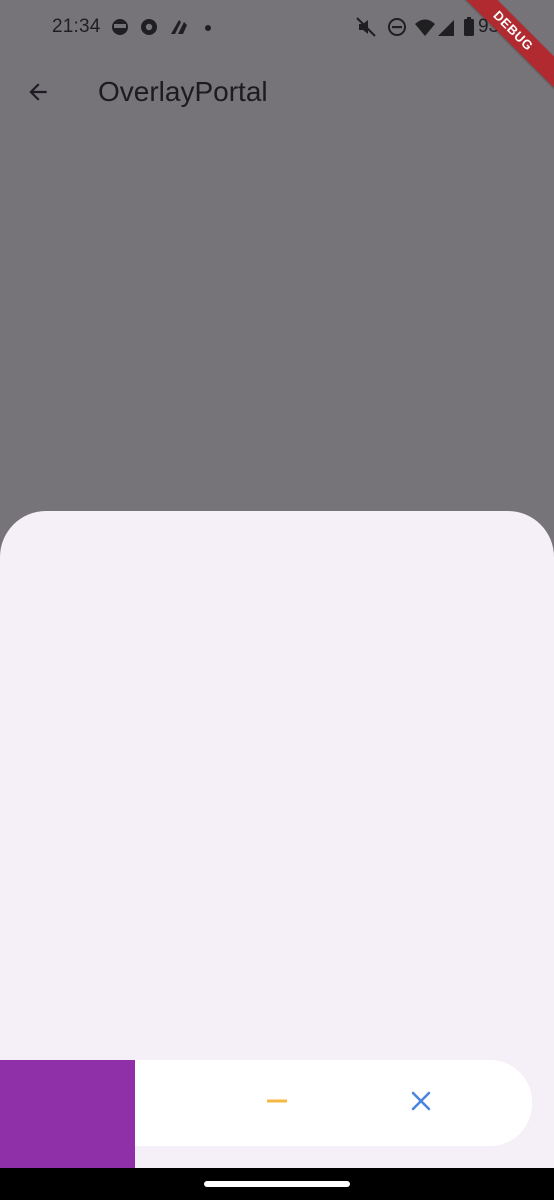 Image resolution: width=554 pixels, height=1200 pixels. Describe the element at coordinates (76, 26) in the screenshot. I see `status-time: 21:34` at that location.